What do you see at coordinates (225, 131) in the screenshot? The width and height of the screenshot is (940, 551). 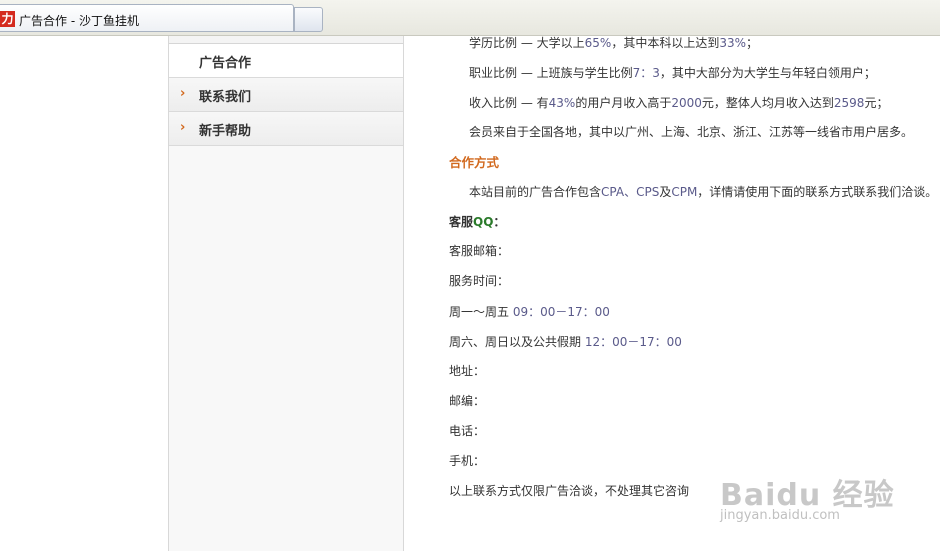 I see `sidebar-item-label: 新手帮助` at bounding box center [225, 131].